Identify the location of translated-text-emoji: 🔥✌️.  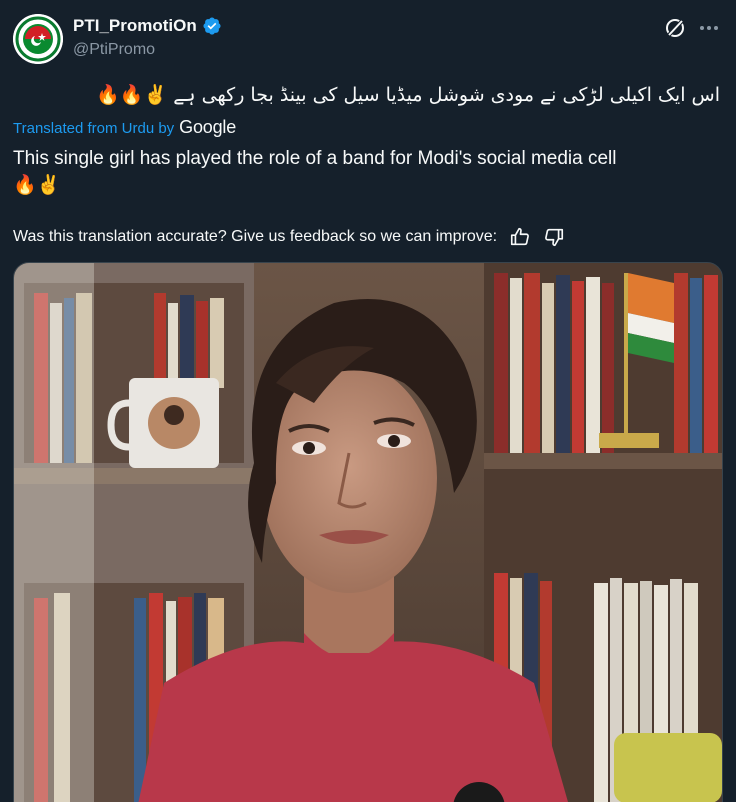
(37, 185).